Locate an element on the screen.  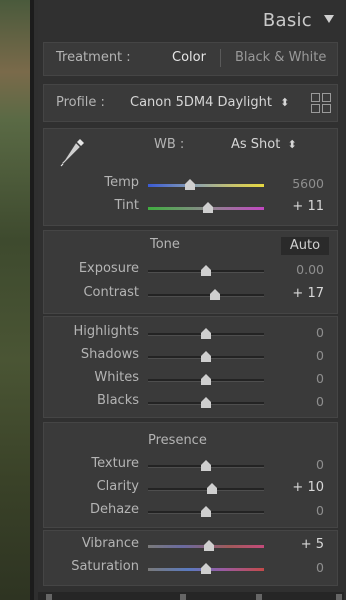
photo-preview-edge is located at coordinates (17, 300).